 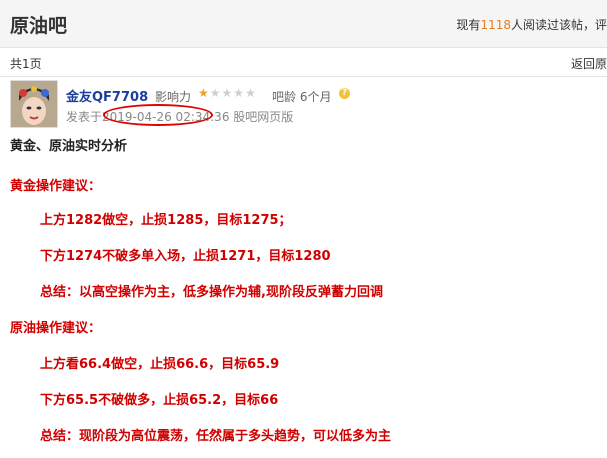 What do you see at coordinates (160, 364) in the screenshot?
I see `oil-line: 上方看66.4做空，止损66.6，目标65.9` at bounding box center [160, 364].